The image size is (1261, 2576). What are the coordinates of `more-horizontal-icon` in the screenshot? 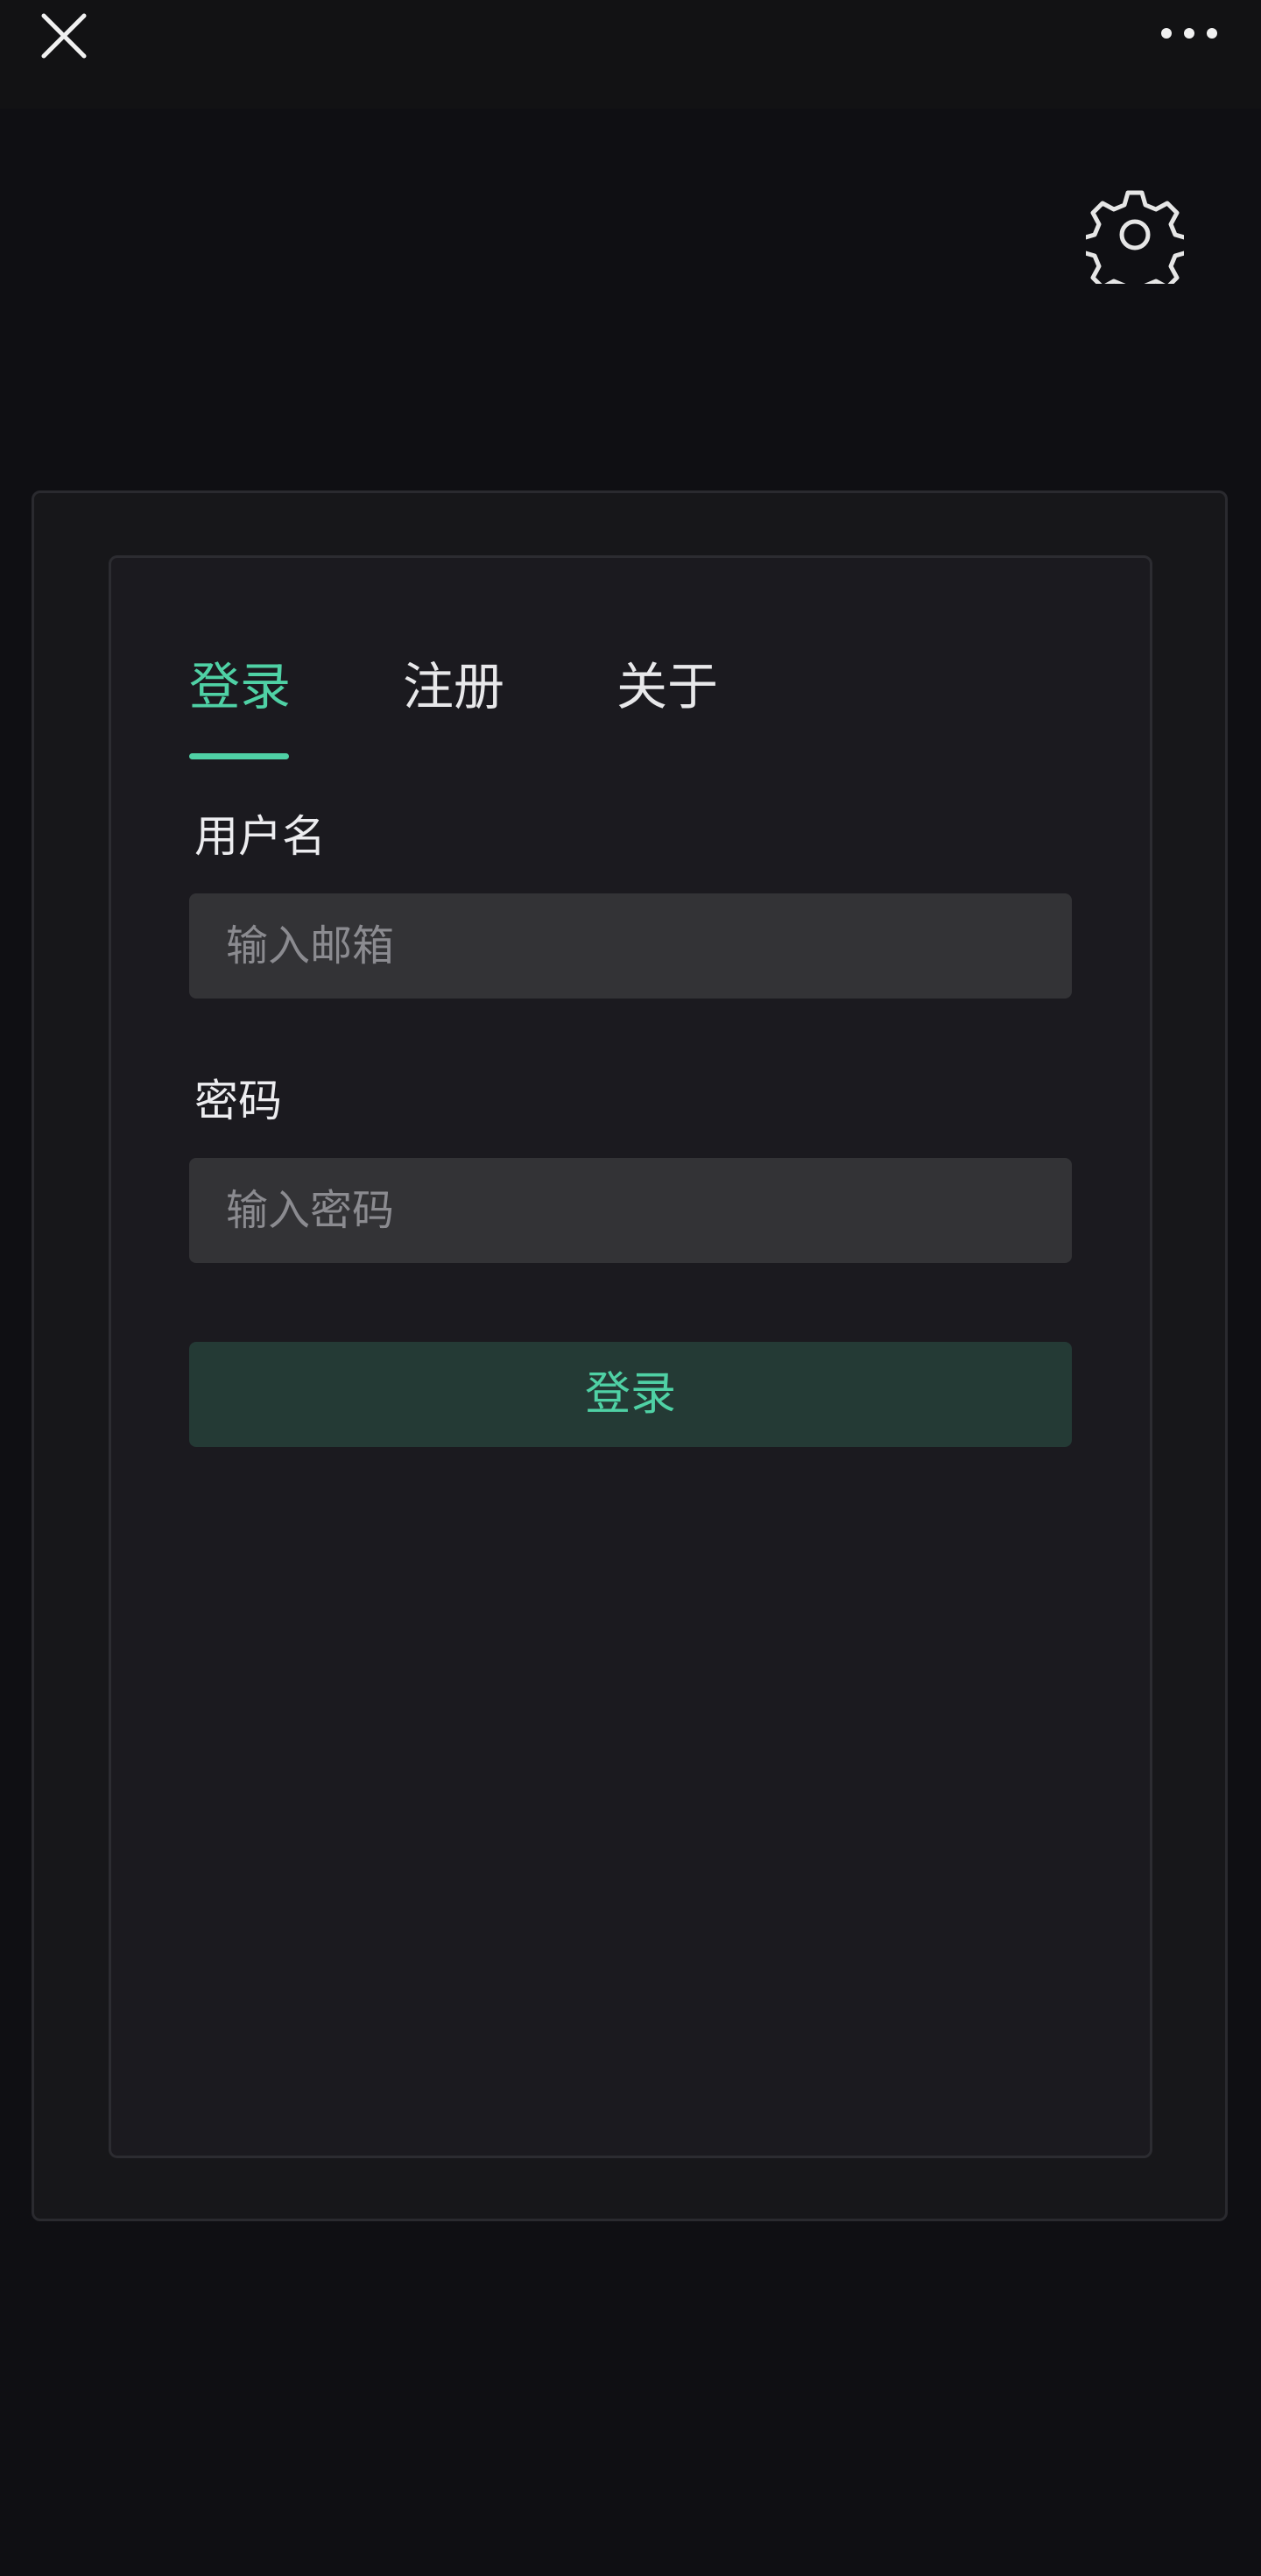 It's located at (1189, 33).